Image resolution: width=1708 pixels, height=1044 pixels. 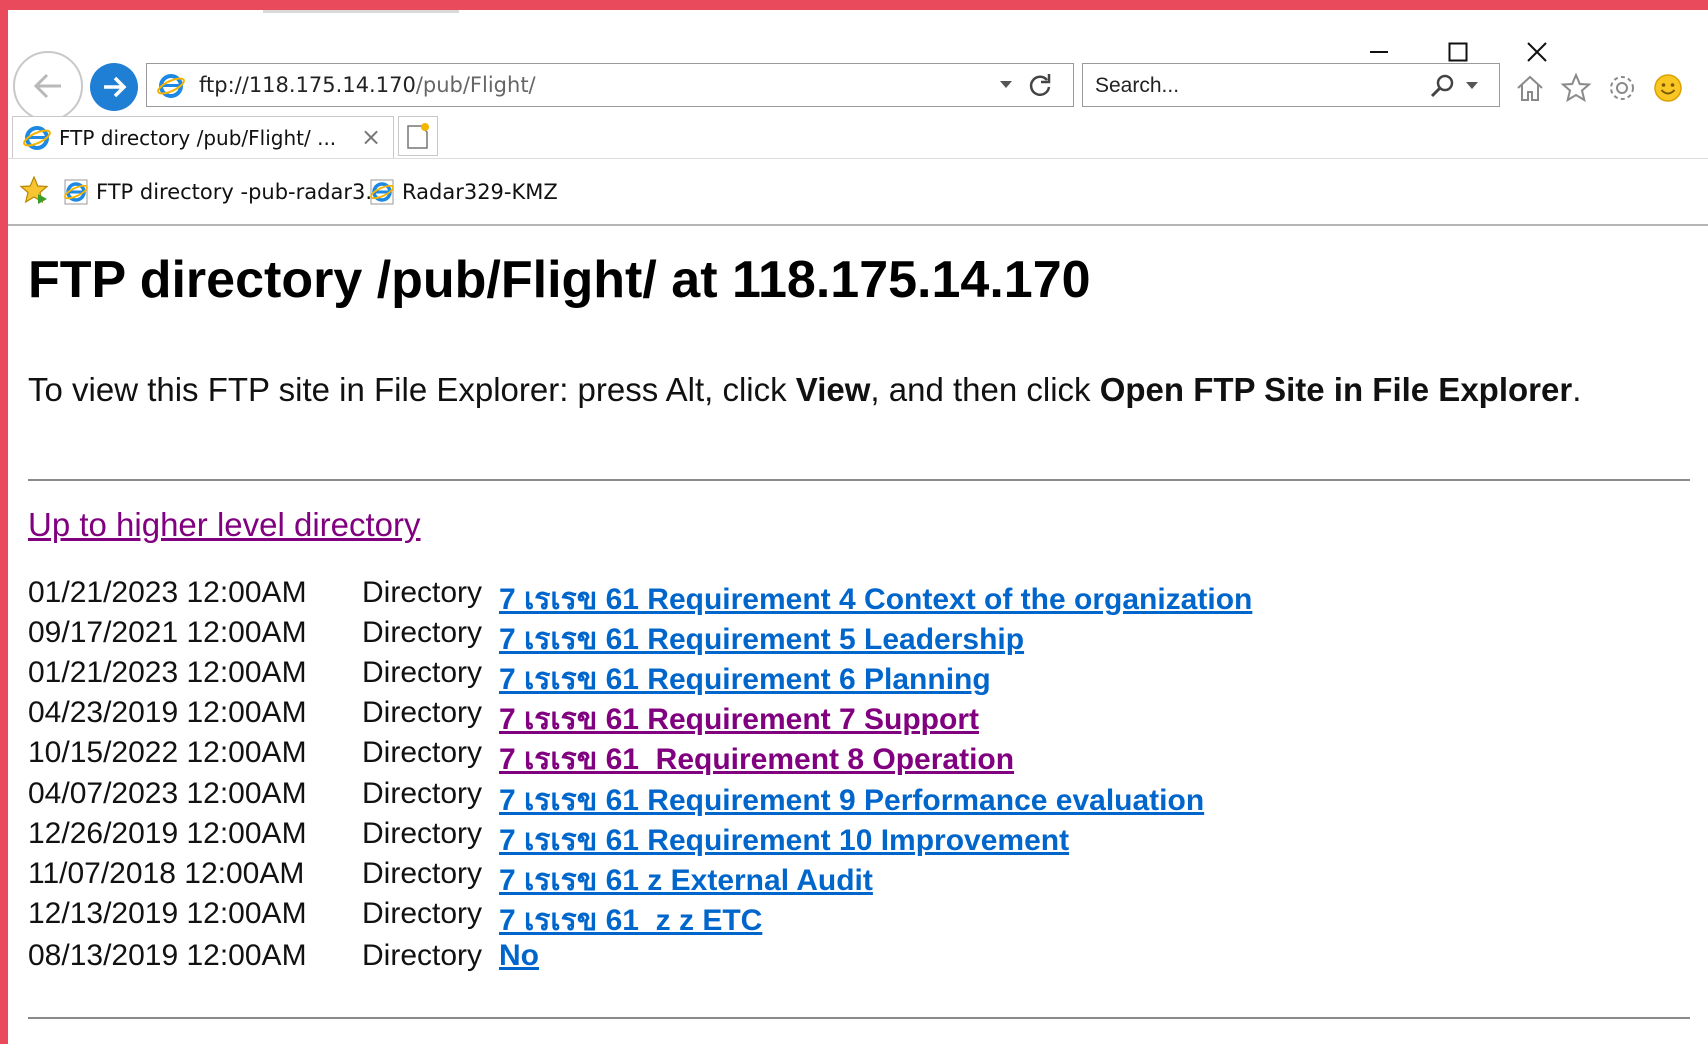 I want to click on instructions-part3: ., so click(x=1577, y=389).